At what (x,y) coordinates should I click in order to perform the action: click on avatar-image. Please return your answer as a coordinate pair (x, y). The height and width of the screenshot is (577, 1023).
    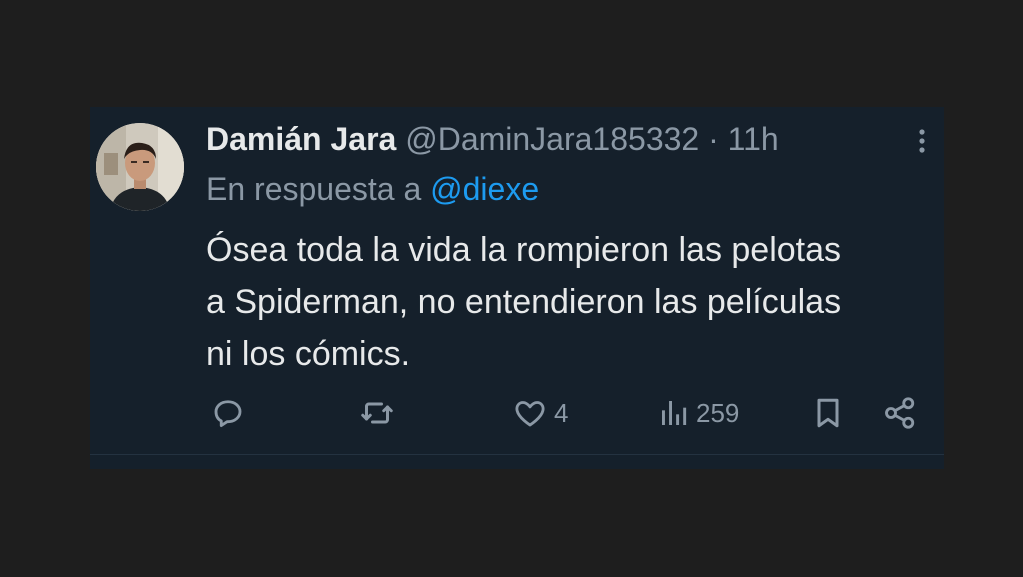
    Looking at the image, I should click on (140, 167).